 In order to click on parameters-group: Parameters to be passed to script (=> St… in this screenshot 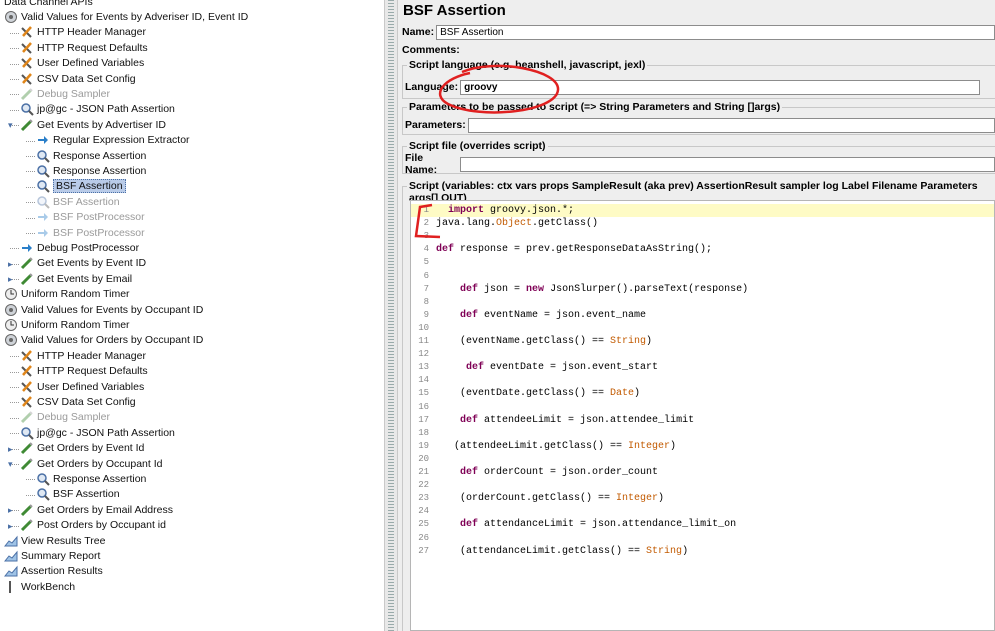, I will do `click(698, 118)`.